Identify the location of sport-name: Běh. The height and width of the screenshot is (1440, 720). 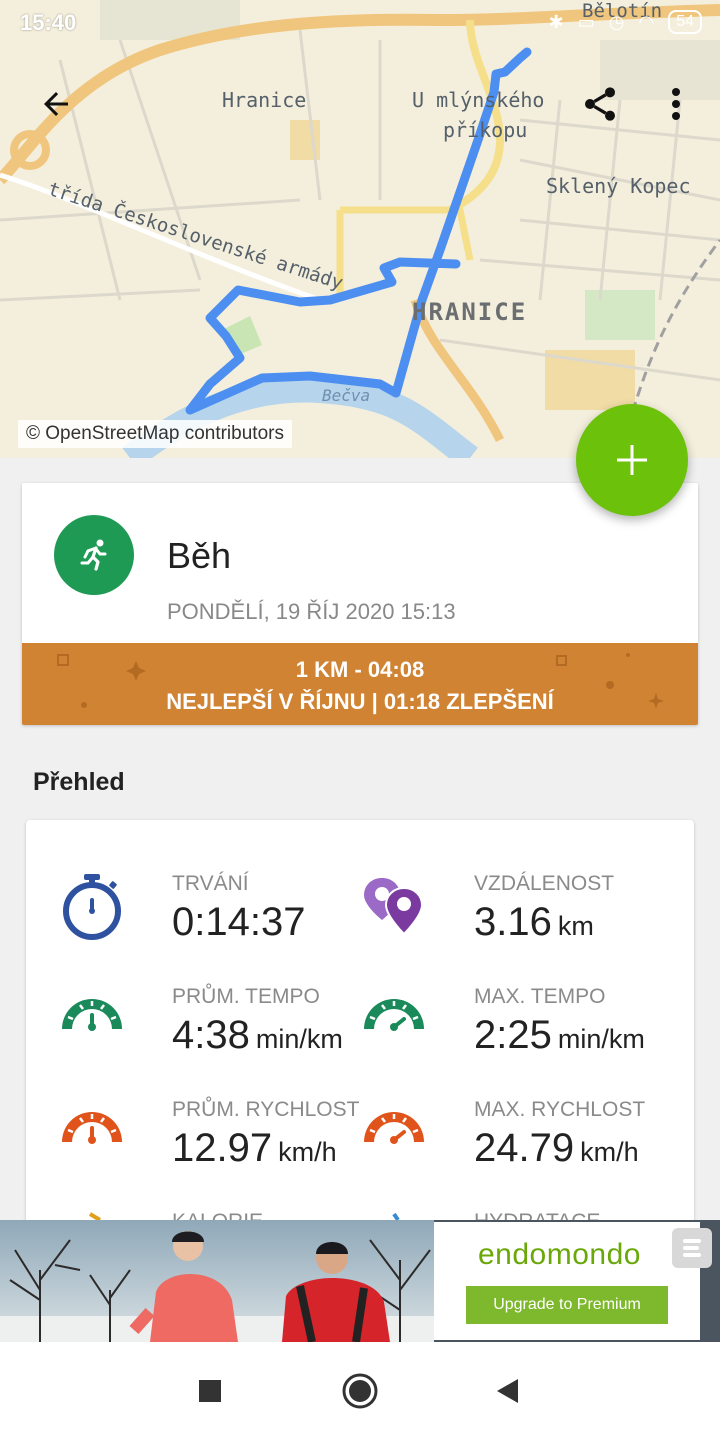
(199, 555).